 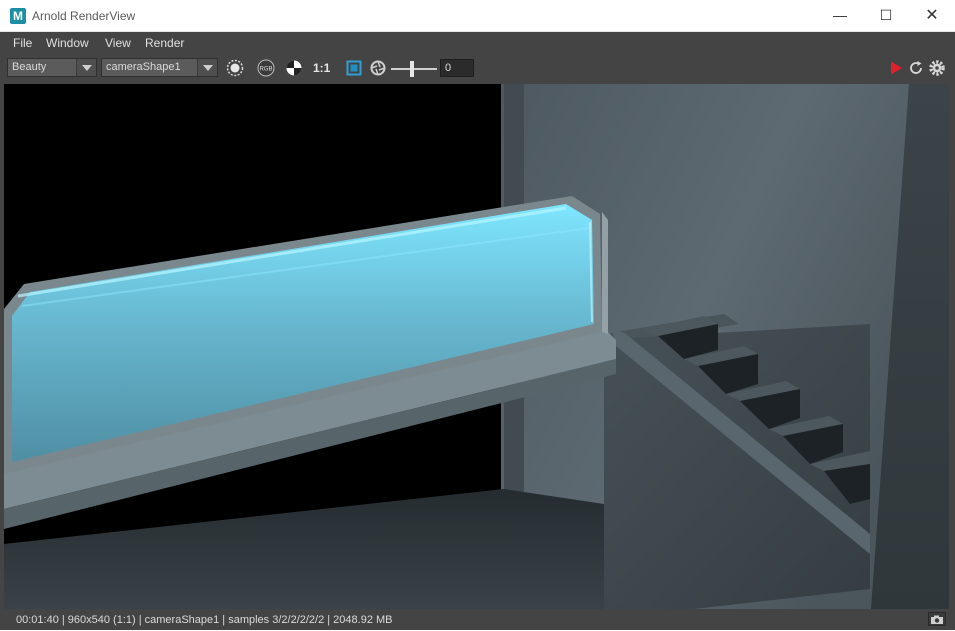 I want to click on maximize-button: ☐, so click(x=886, y=16).